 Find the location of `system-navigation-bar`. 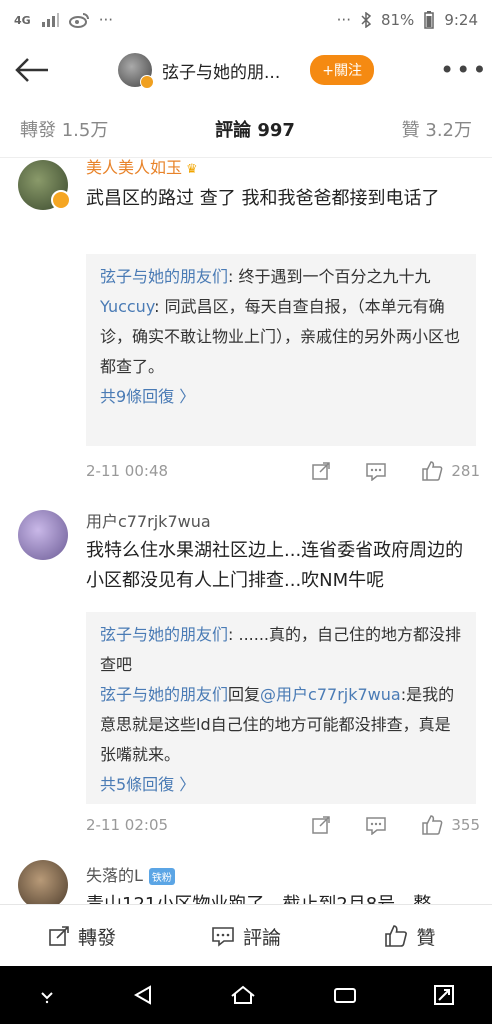

system-navigation-bar is located at coordinates (246, 995).